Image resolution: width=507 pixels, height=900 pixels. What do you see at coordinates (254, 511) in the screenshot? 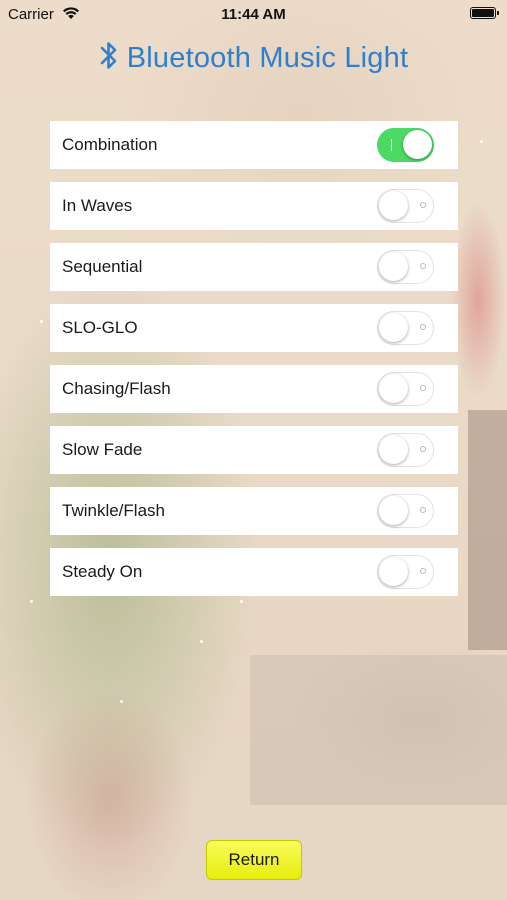
I see `mode-row-twinkle-flash: Twinkle/Flash` at bounding box center [254, 511].